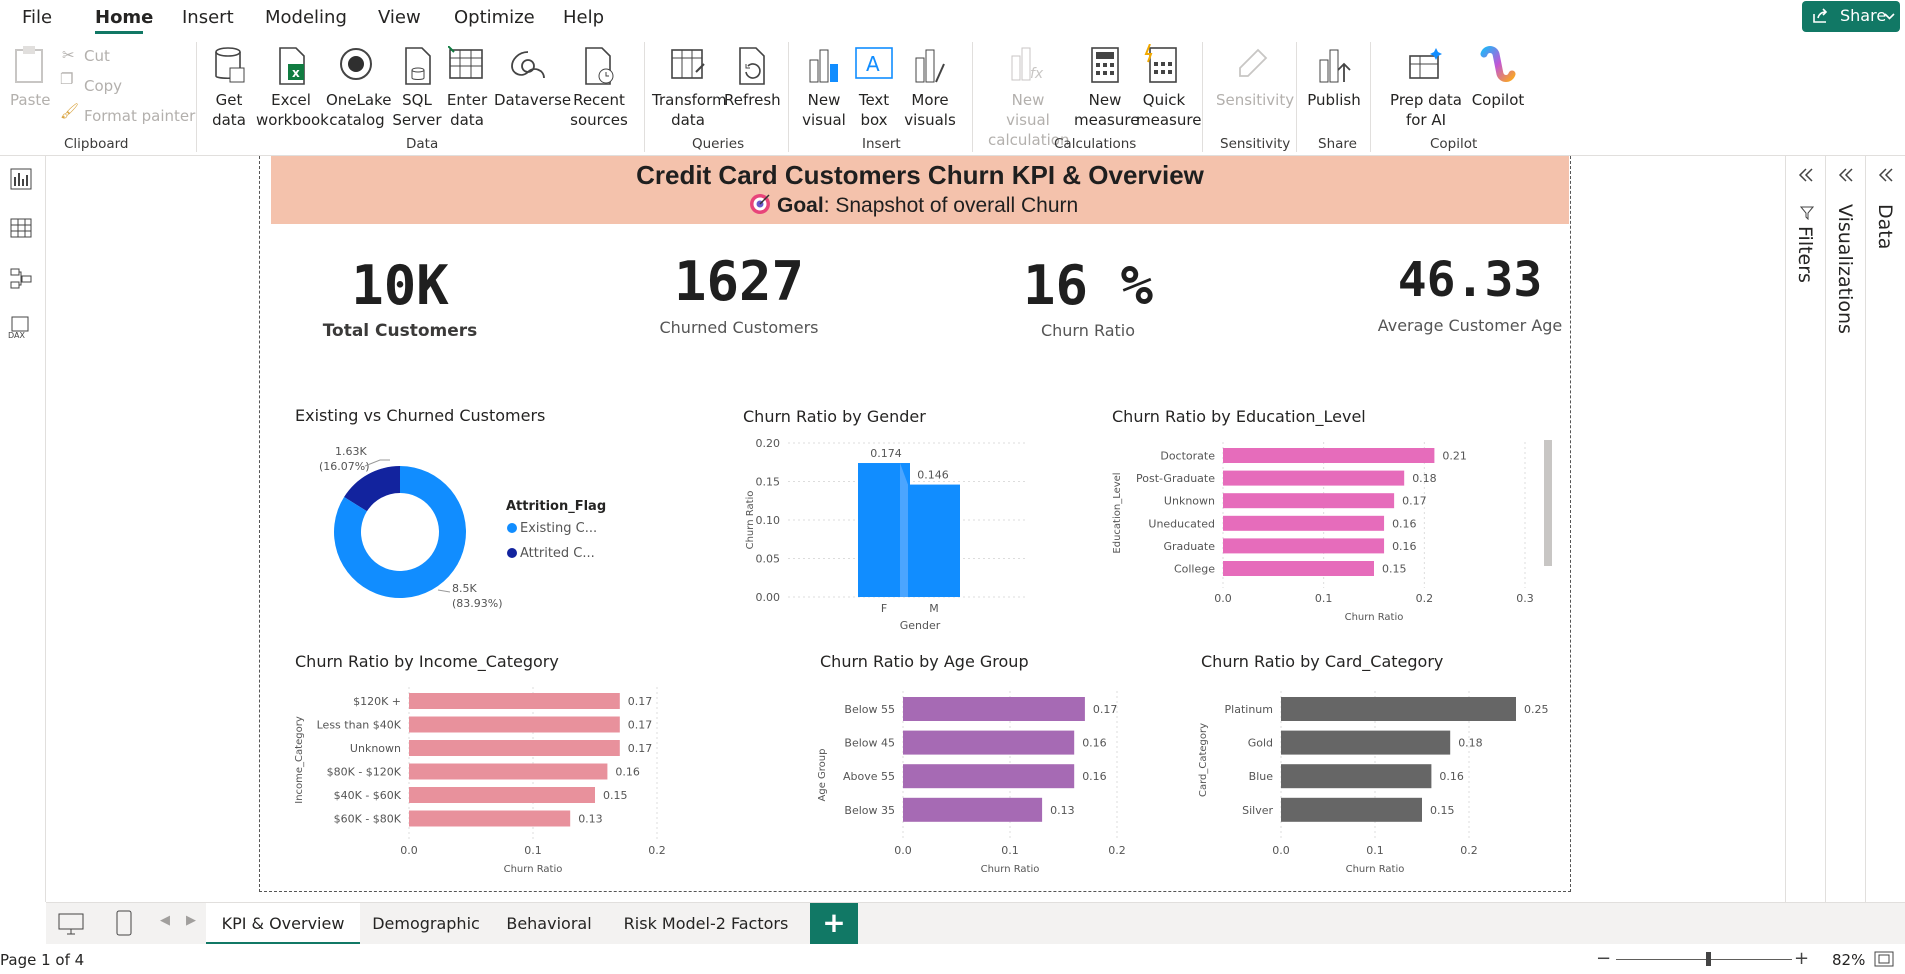  Describe the element at coordinates (1845, 529) in the screenshot. I see `visualizations-pane: Visualizations` at that location.